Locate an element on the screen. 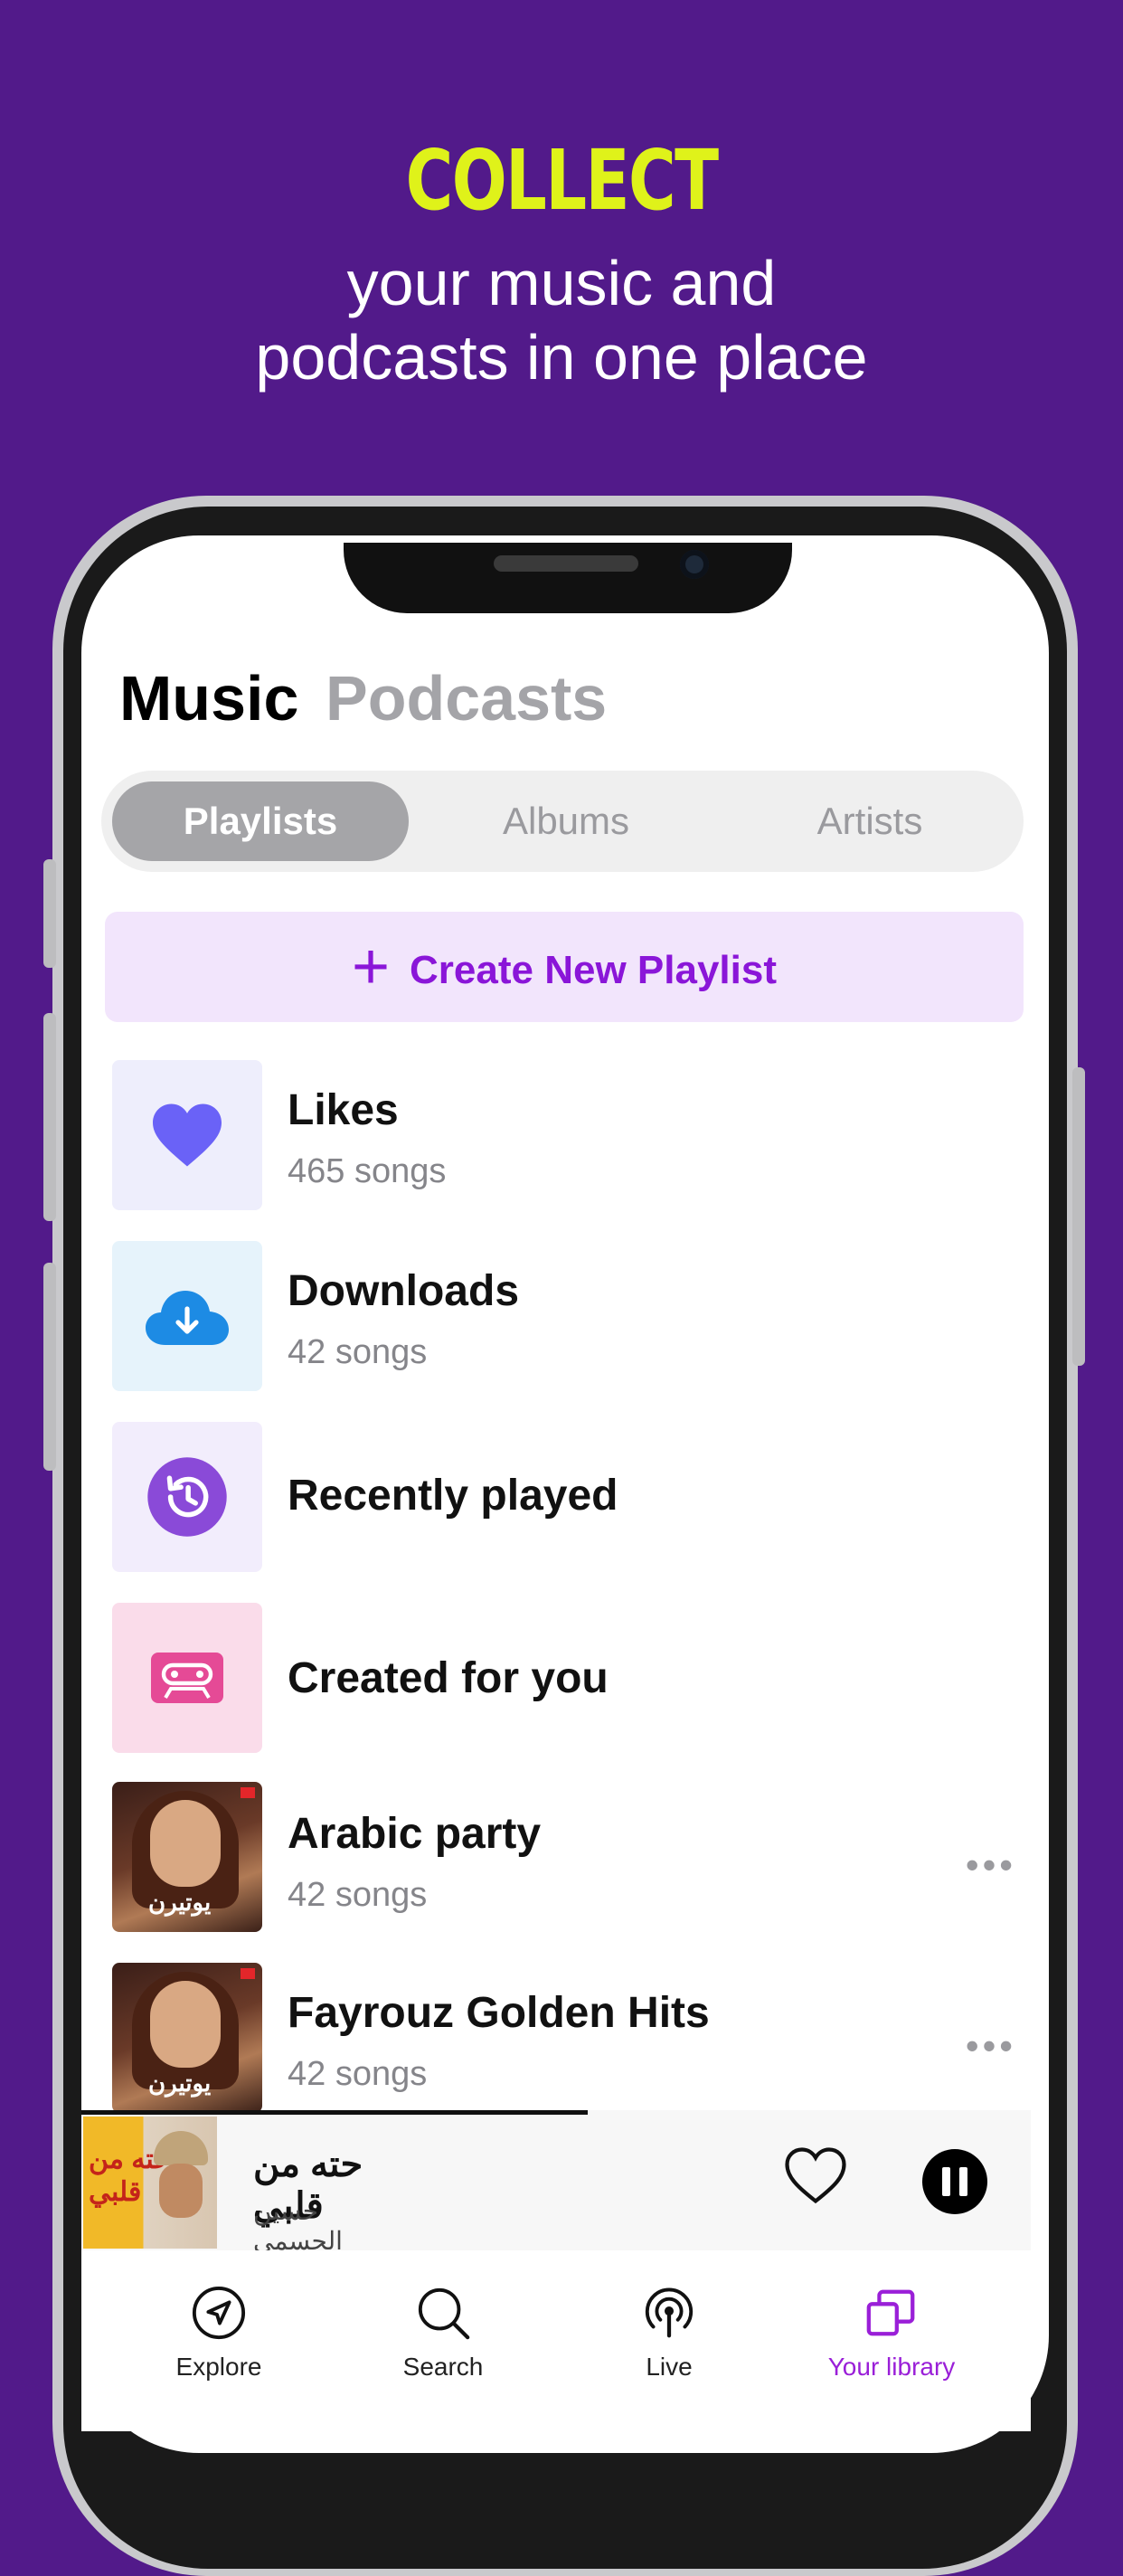 Image resolution: width=1123 pixels, height=2576 pixels. plus-icon: + is located at coordinates (371, 967).